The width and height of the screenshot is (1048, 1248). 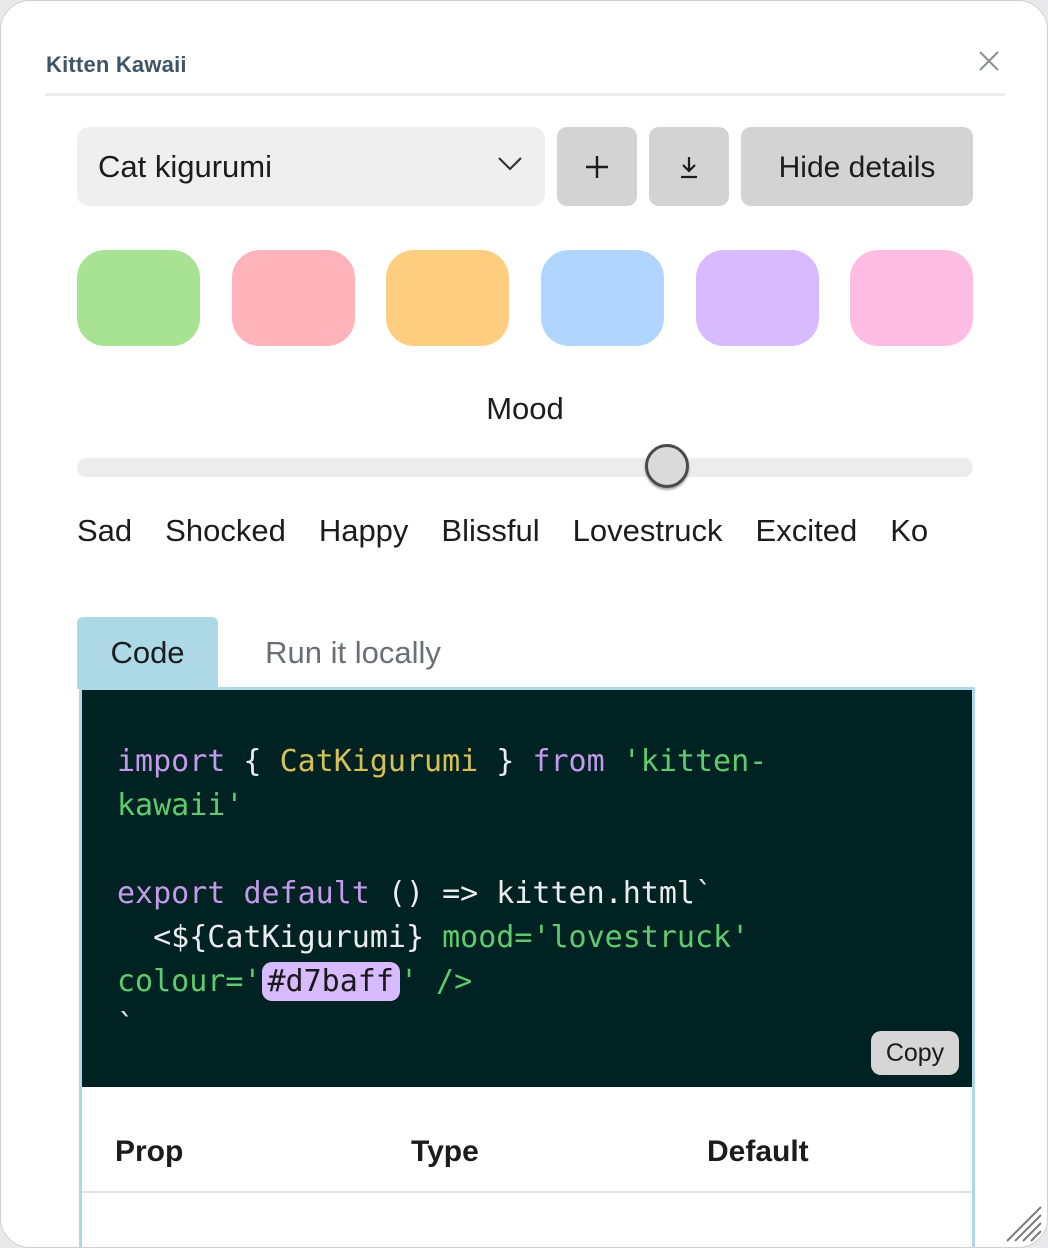 I want to click on swatch-green, so click(x=138, y=298).